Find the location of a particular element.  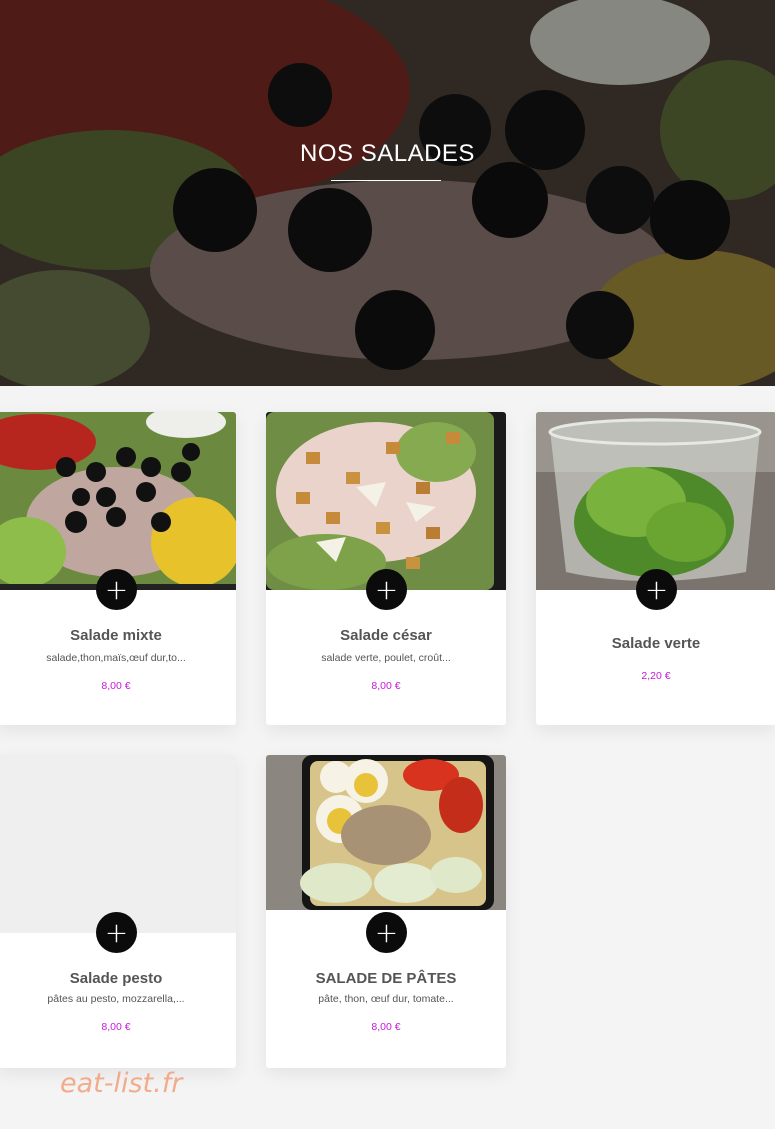

watermark: eat-list.fr is located at coordinates (121, 1083).